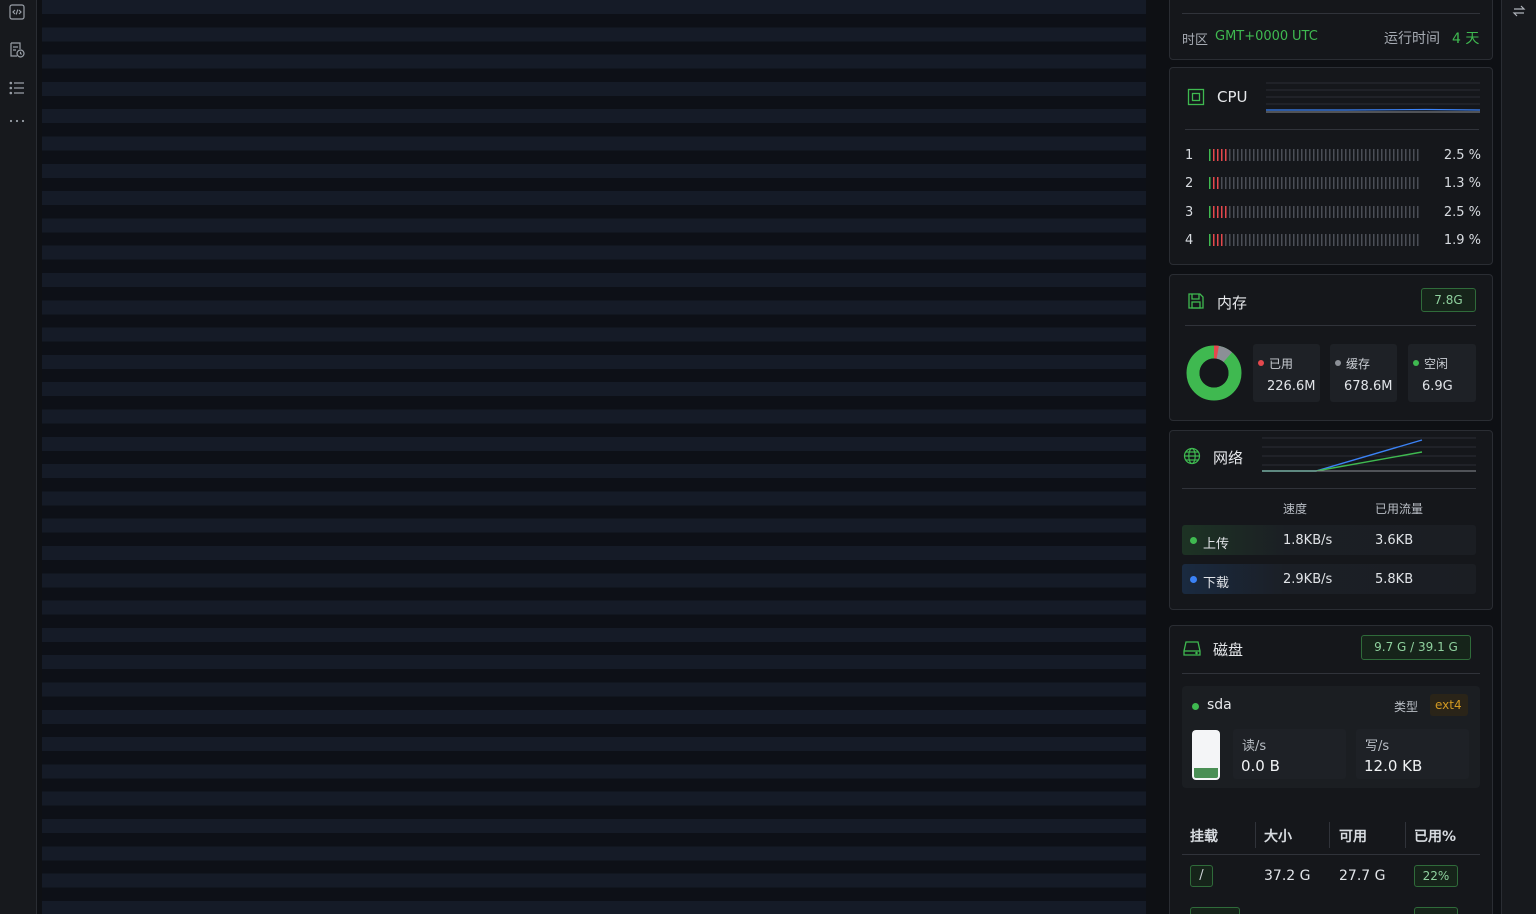  I want to click on upload-dot, so click(1193, 540).